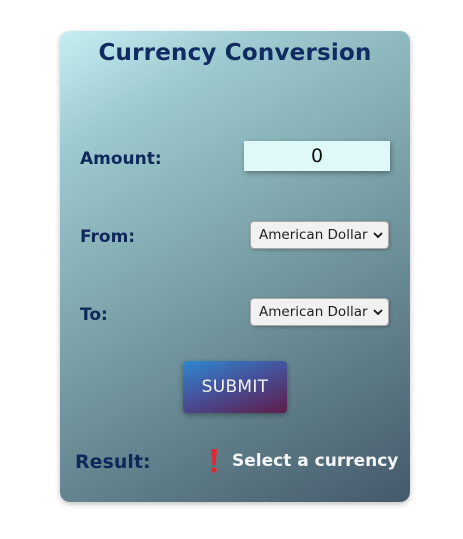 The height and width of the screenshot is (539, 463). Describe the element at coordinates (108, 237) in the screenshot. I see `from-label: From:` at that location.